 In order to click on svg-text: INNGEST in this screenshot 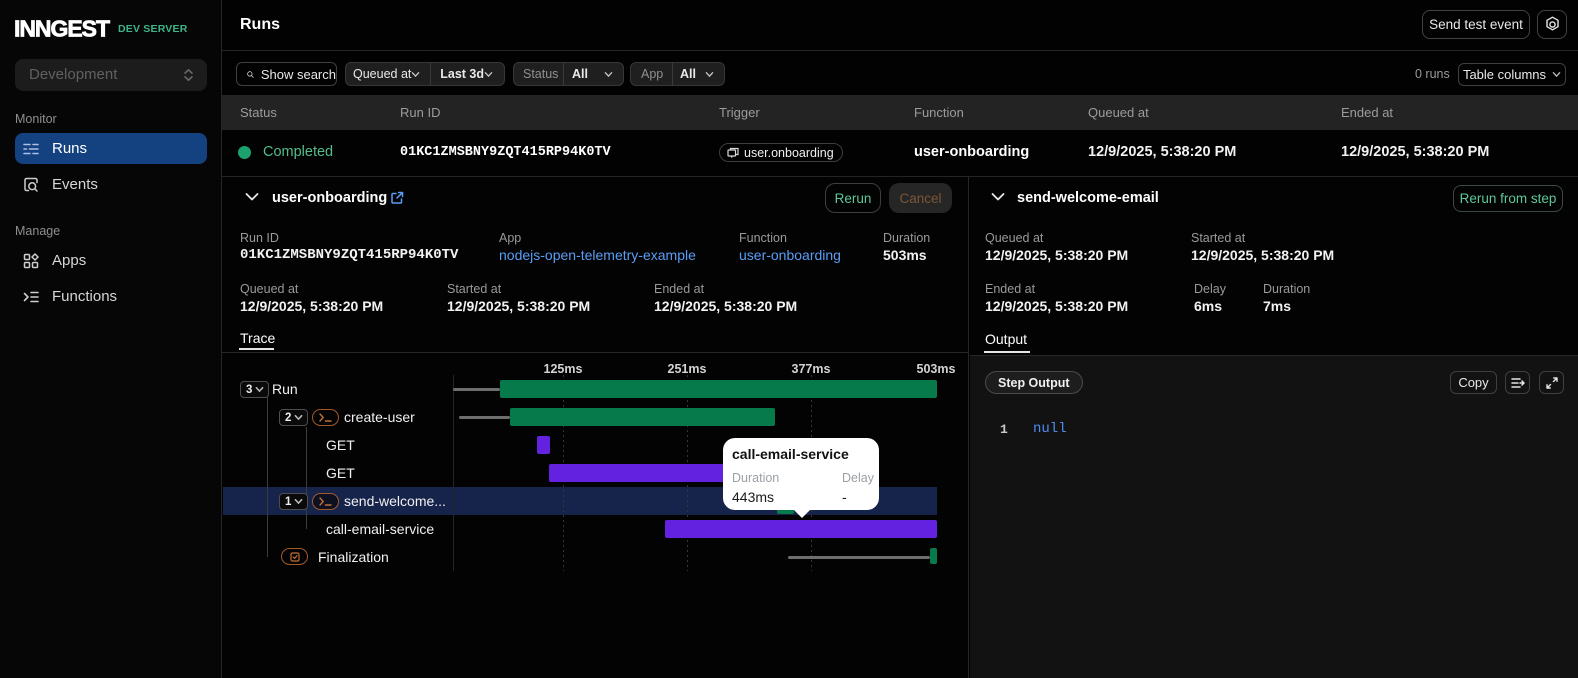, I will do `click(62, 29)`.